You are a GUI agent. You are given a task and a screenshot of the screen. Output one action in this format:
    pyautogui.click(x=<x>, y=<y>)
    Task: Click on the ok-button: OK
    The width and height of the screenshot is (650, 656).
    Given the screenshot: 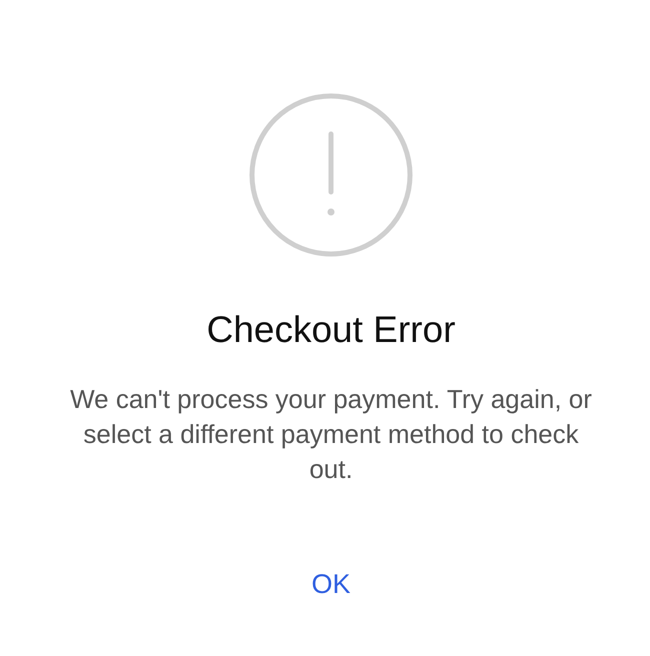 What is the action you would take?
    pyautogui.click(x=330, y=584)
    